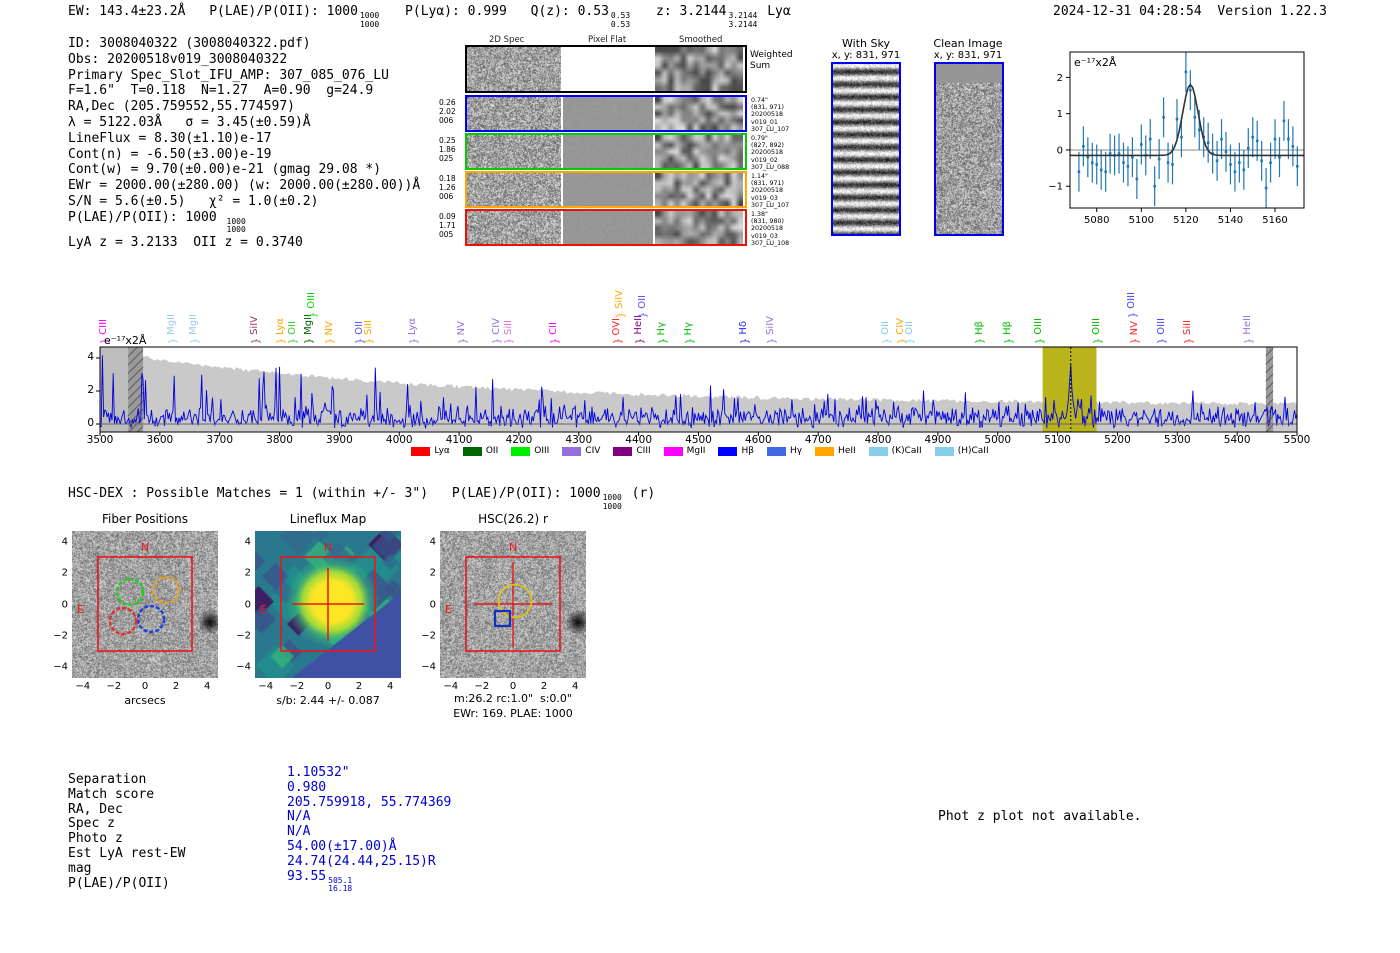 The height and width of the screenshot is (953, 1400). I want to click on fit-ytick: 1, so click(1060, 114).